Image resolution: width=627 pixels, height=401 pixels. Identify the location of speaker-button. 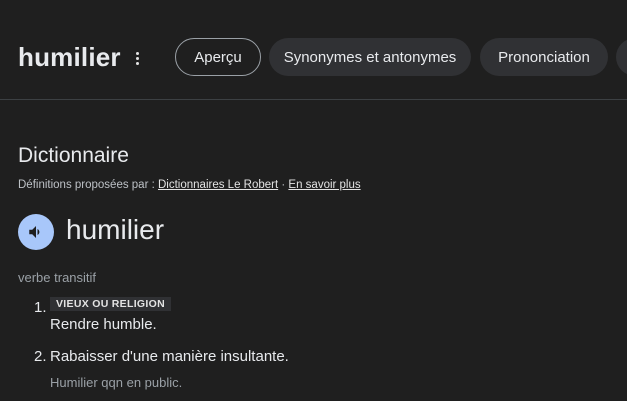
(36, 232).